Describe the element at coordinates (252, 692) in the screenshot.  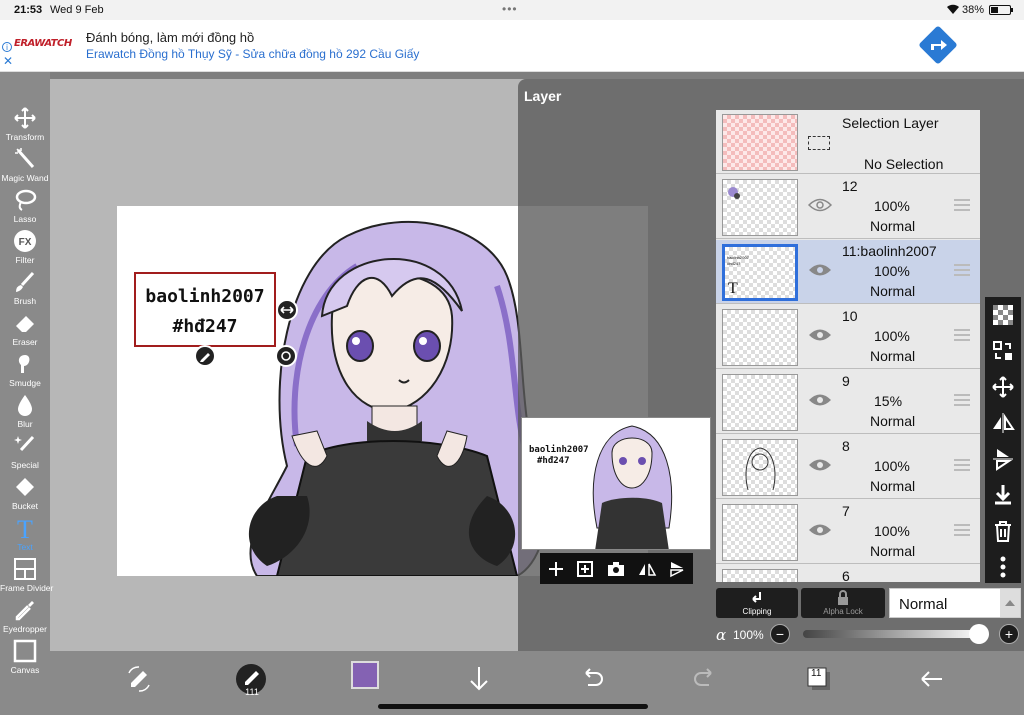
I see `brush-size-value: 111` at that location.